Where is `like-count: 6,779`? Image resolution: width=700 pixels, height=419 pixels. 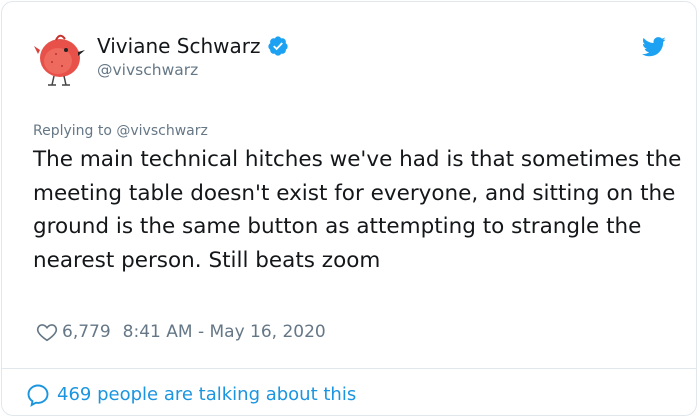
like-count: 6,779 is located at coordinates (86, 332).